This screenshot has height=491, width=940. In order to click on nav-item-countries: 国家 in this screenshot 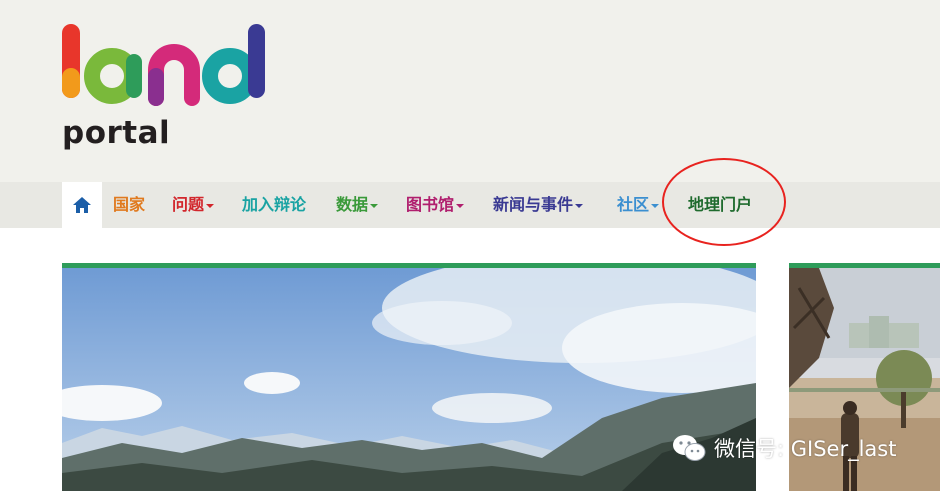, I will do `click(129, 205)`.